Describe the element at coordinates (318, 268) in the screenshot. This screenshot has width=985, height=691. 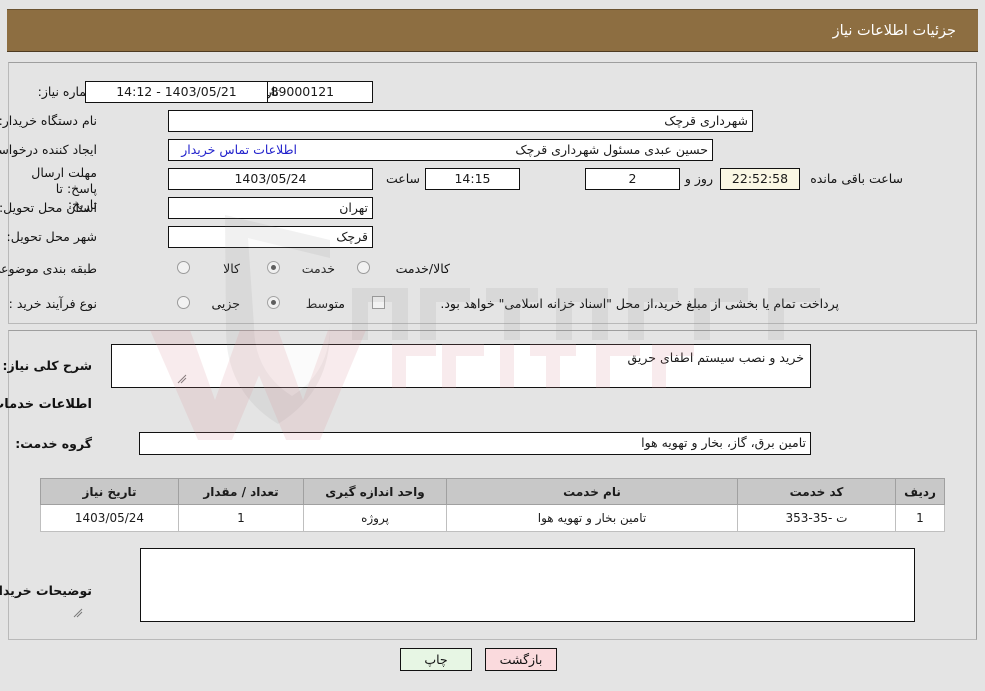
I see `radio-category-khedmat-label: خدمت` at that location.